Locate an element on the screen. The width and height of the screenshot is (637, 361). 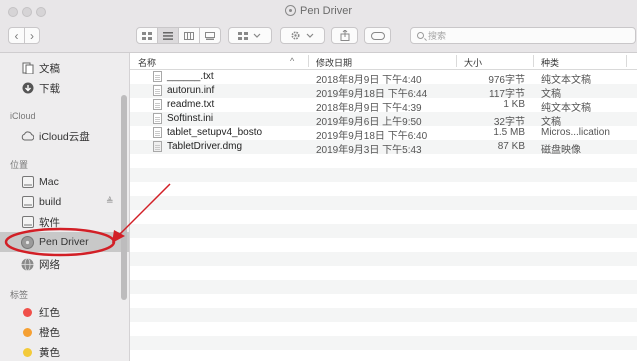
annotation-arrow-line is located at coordinates (145, 209).